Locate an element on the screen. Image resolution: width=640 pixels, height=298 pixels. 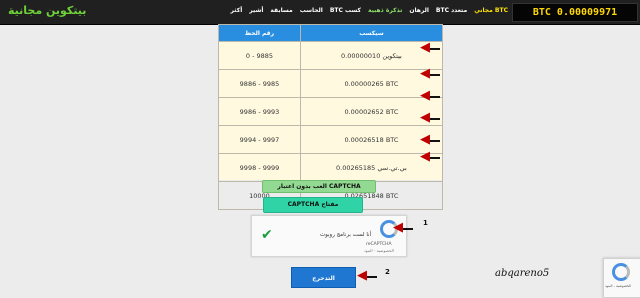
lucky-number-range: 9986 - 9993 is located at coordinates (259, 111).